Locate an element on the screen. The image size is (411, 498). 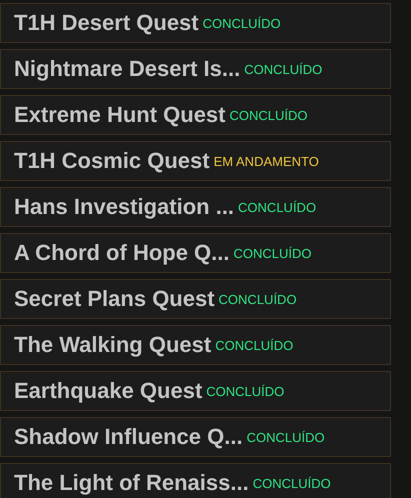
quest-row: T1H Cosmic Quest EM ANDAMENTO is located at coordinates (195, 161).